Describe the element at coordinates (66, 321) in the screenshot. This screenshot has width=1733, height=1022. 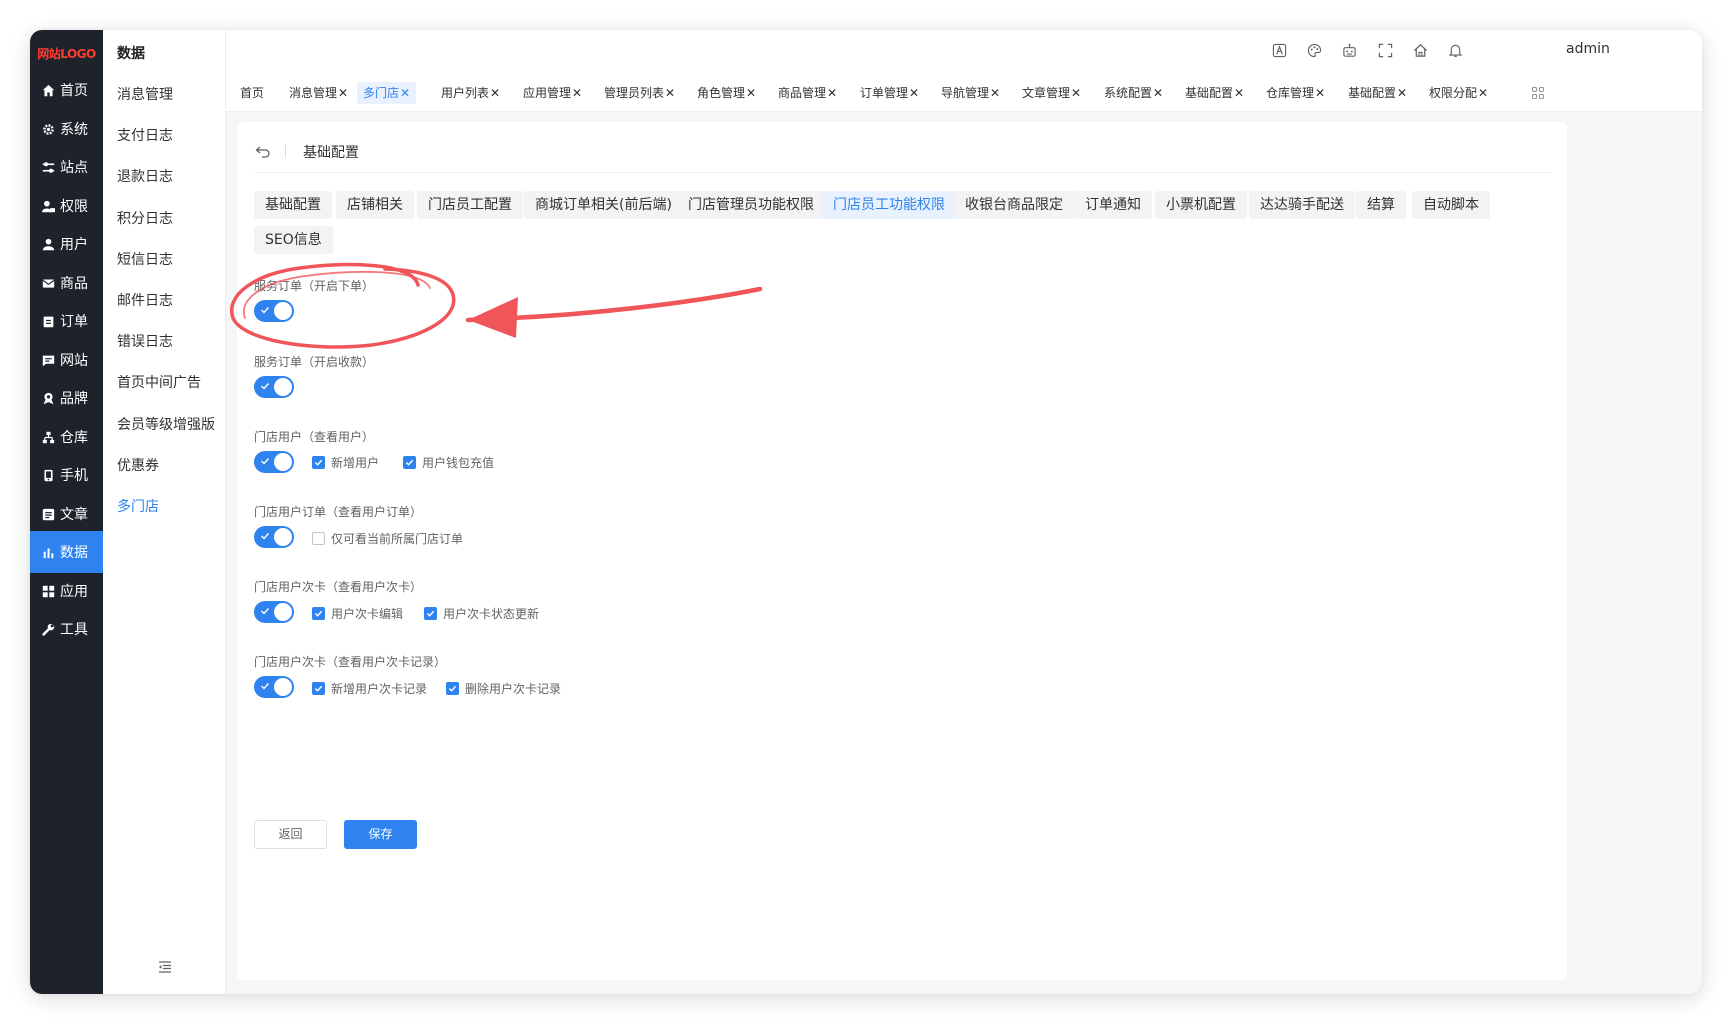
I see `nav-item-order: 订单` at that location.